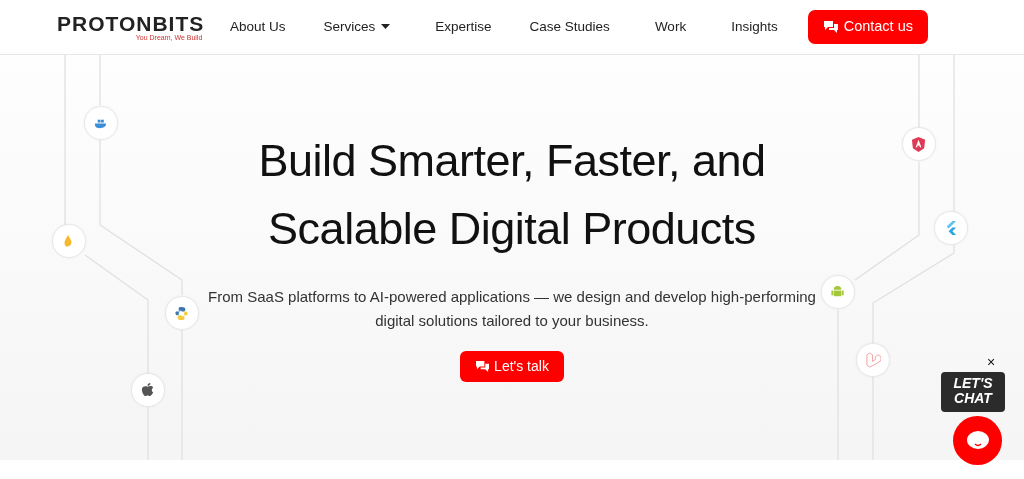 Image resolution: width=1024 pixels, height=479 pixels. I want to click on chat-bubble-icon, so click(977, 440).